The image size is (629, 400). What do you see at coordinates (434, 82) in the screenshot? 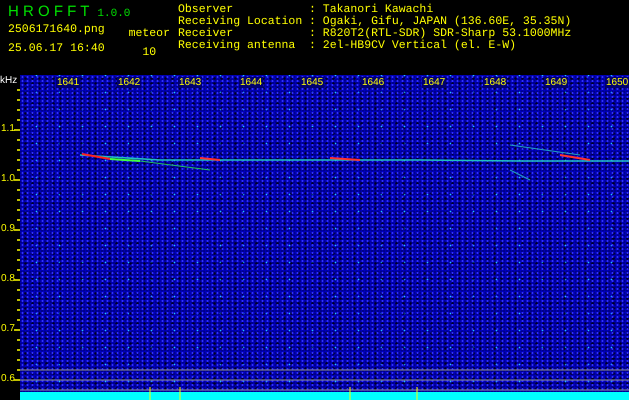
I see `time-label: 1647` at bounding box center [434, 82].